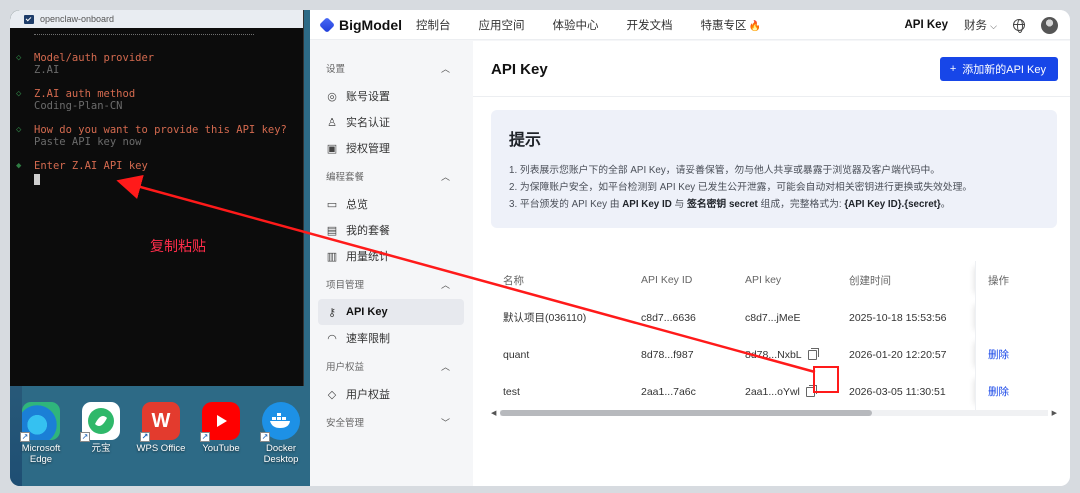  Describe the element at coordinates (345, 367) in the screenshot. I see `sidebar-section-title: 用户权益` at that location.